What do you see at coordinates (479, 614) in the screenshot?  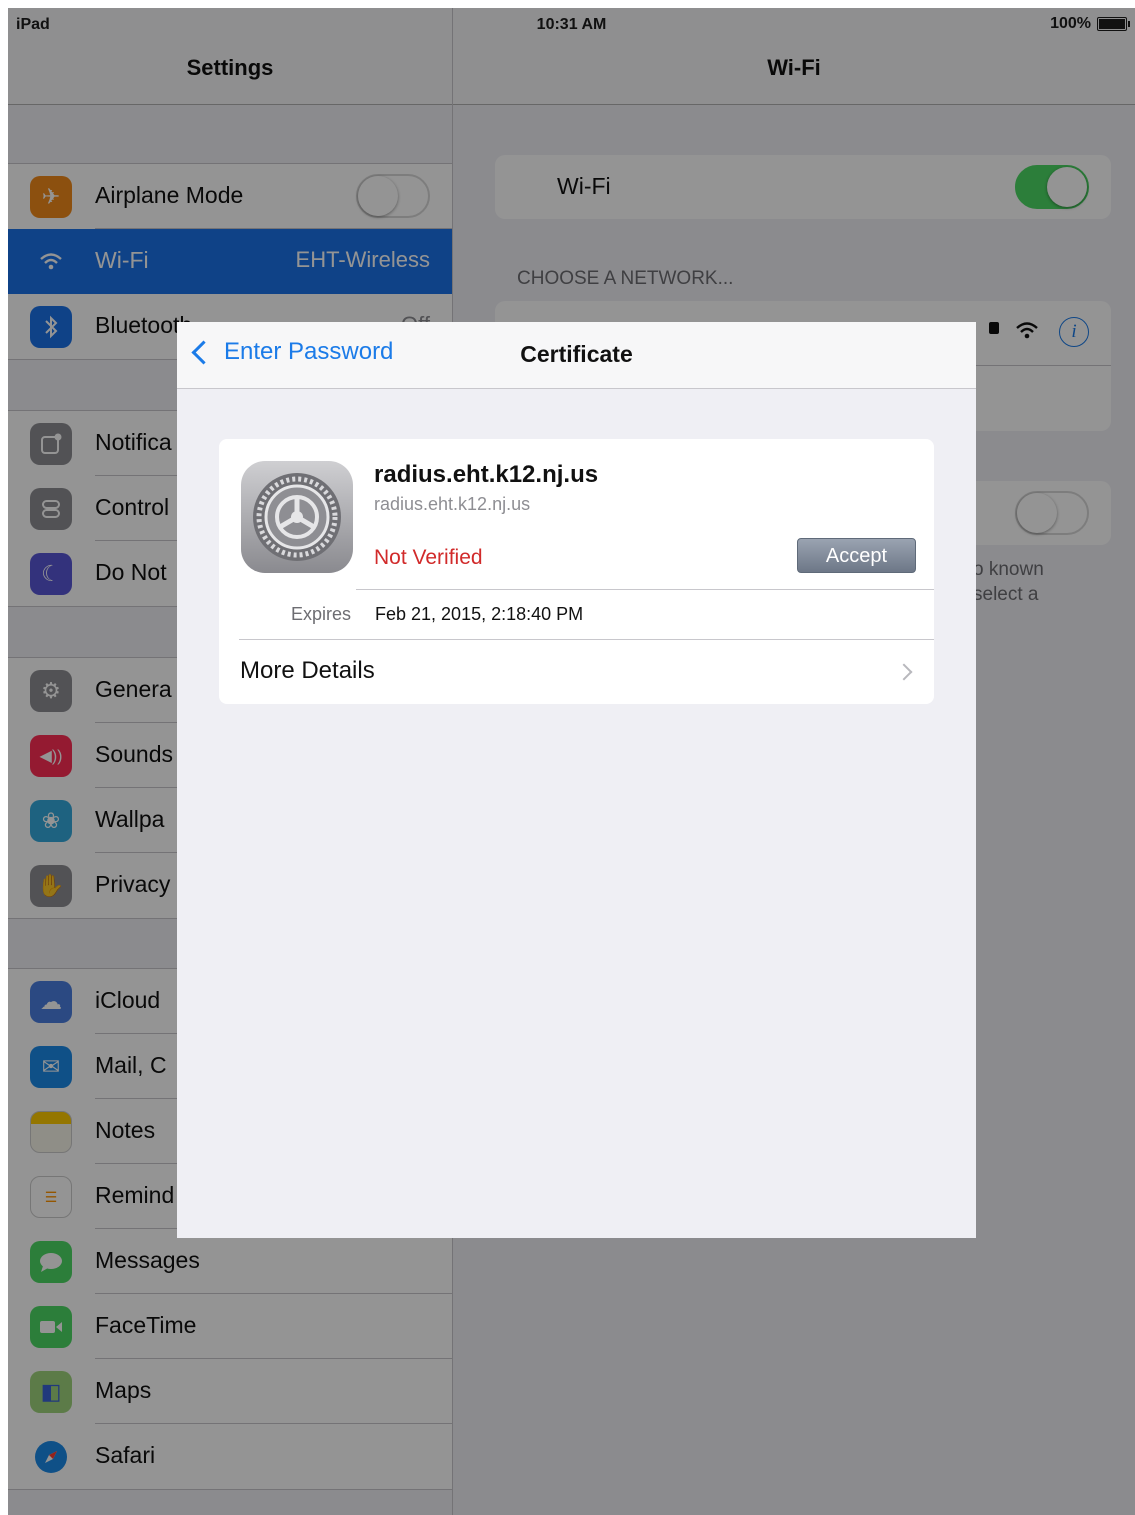 I see `expires-value: Feb 21, 2015, 2:18:40 PM` at bounding box center [479, 614].